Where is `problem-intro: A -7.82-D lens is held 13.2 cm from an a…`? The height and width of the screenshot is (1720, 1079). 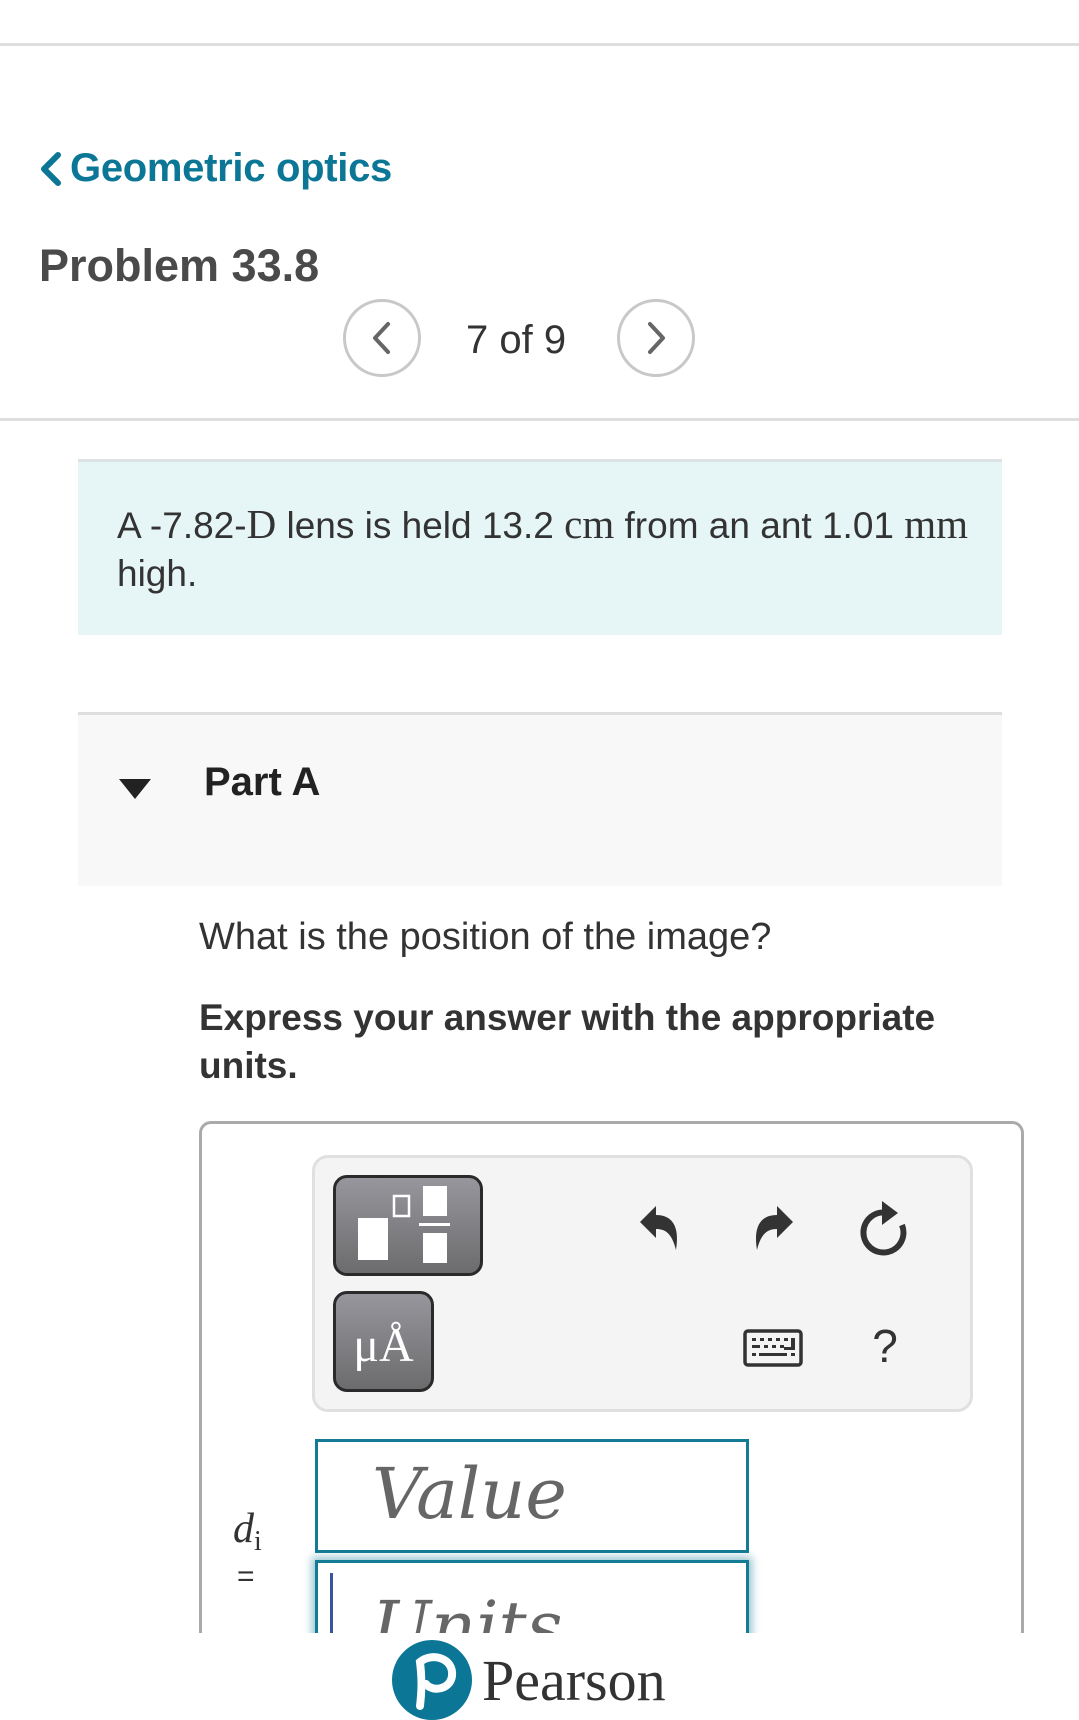
problem-intro: A -7.82-D lens is held 13.2 cm from an a… is located at coordinates (540, 547).